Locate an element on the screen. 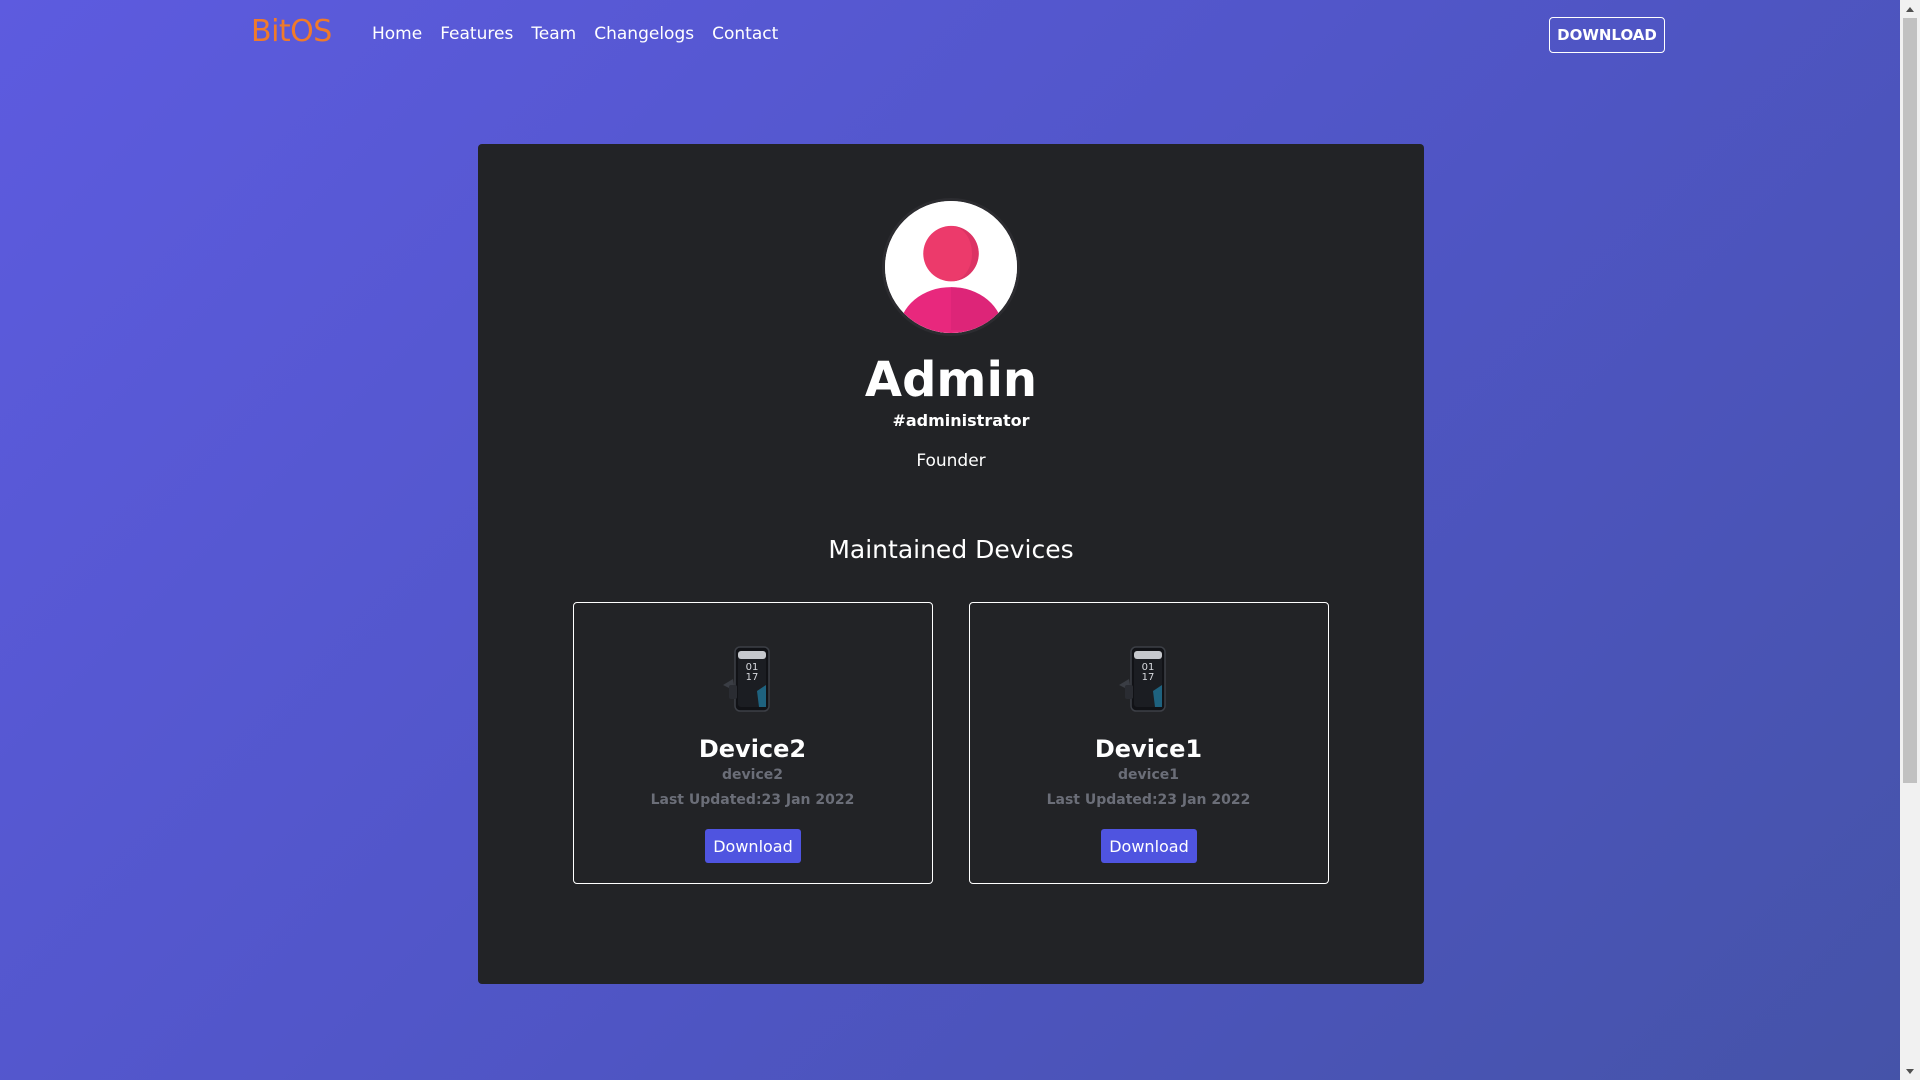  user-avatar-icon is located at coordinates (951, 267).